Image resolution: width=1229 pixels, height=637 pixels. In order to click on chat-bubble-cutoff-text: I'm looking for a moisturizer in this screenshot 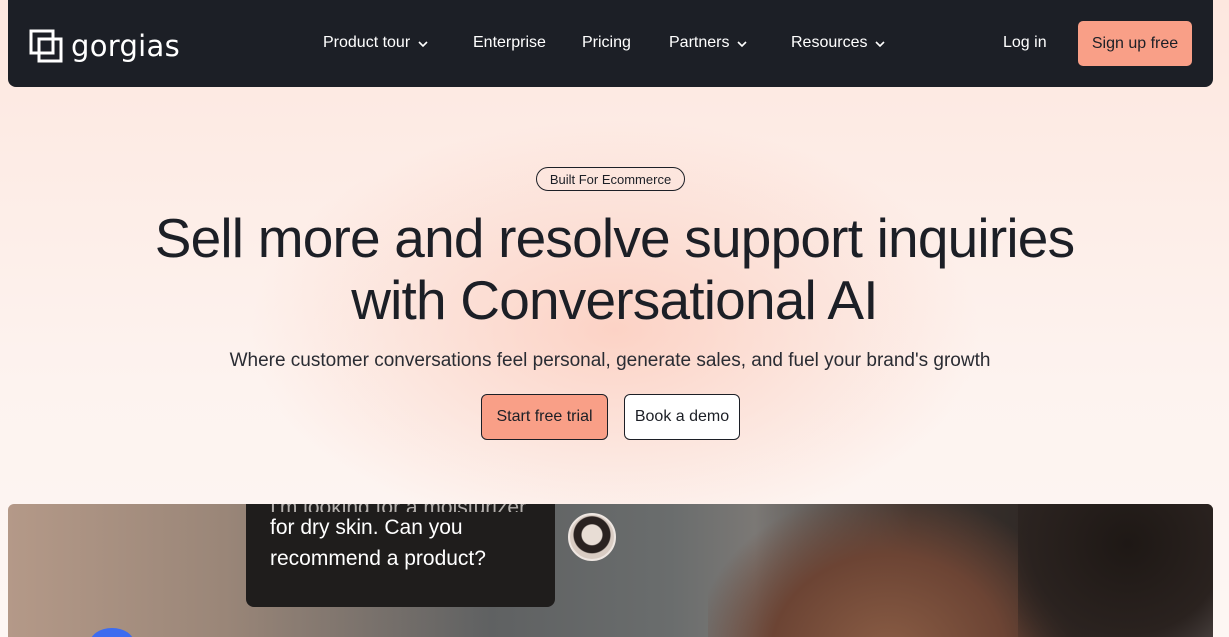, I will do `click(400, 508)`.